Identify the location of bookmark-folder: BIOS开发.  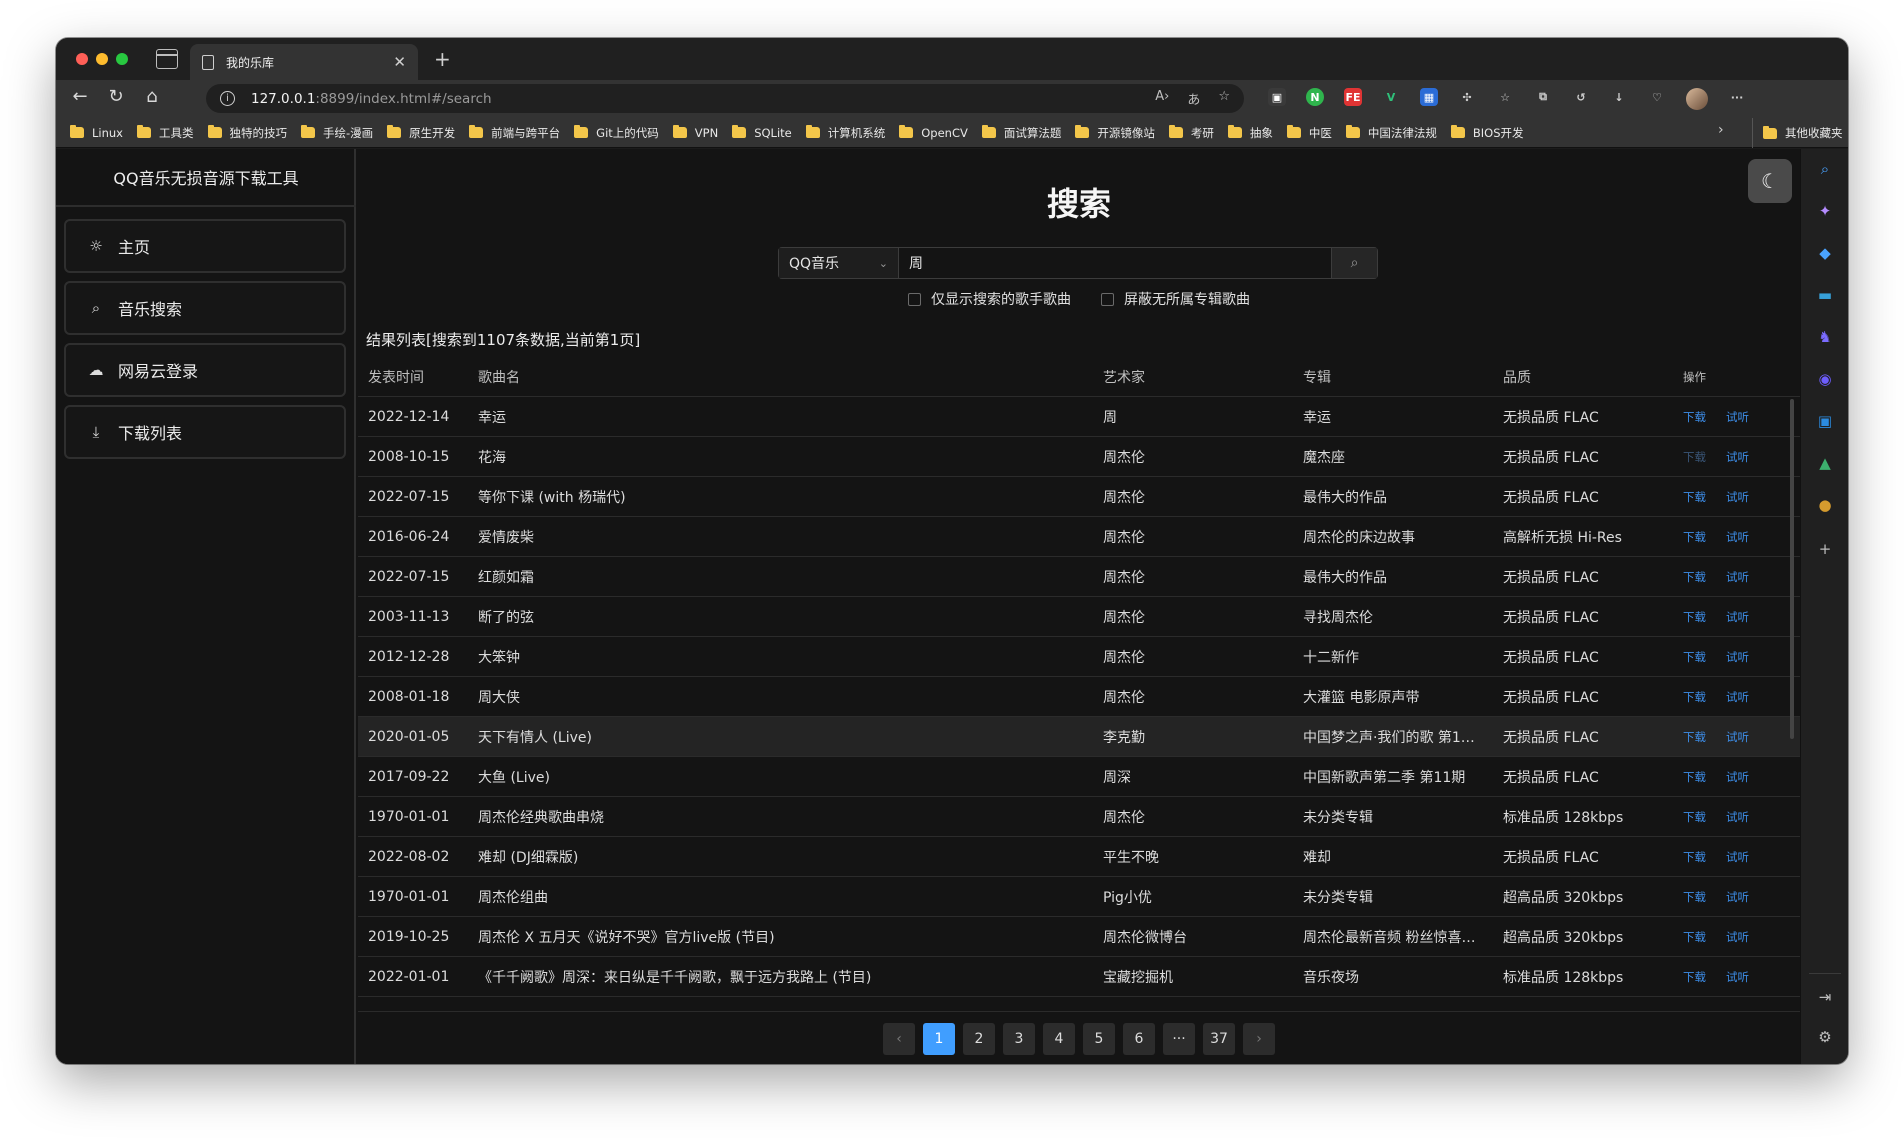
(1487, 133).